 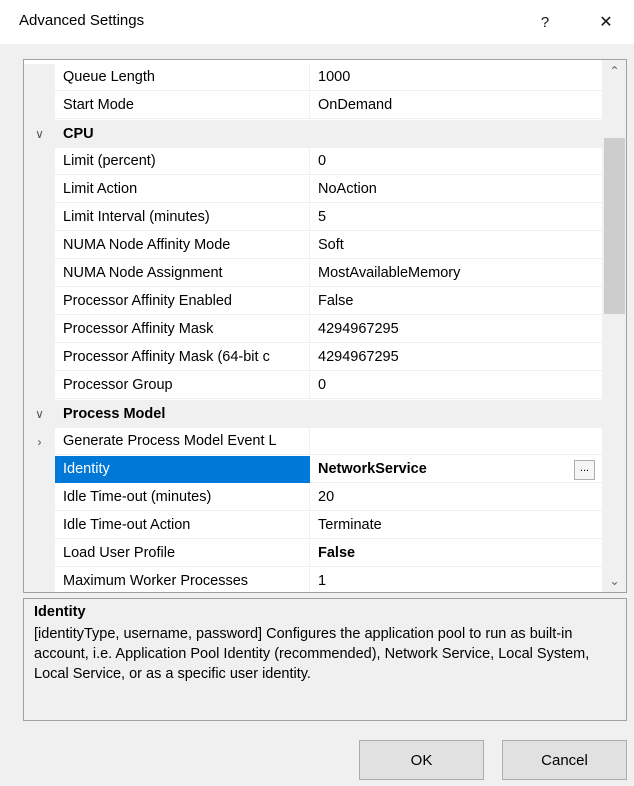 I want to click on property-row: Processor Affinity Mask 4294967295, so click(x=313, y=330).